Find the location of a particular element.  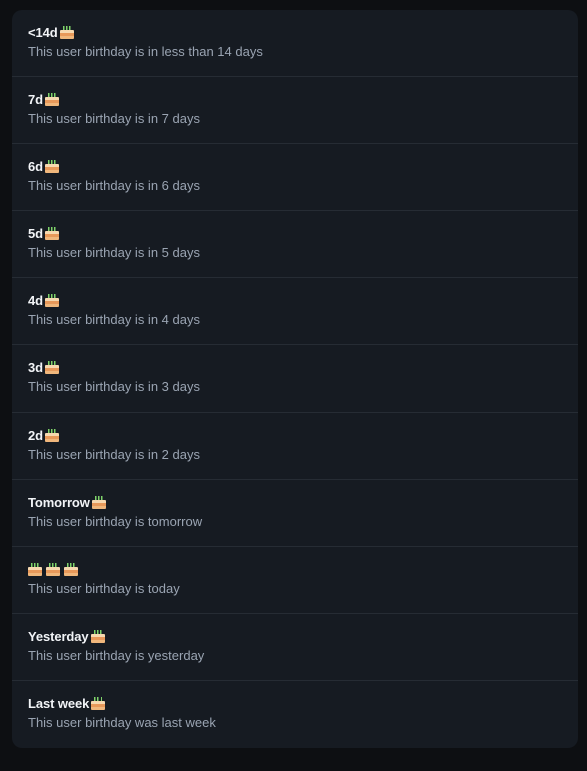

badge-label: 6d is located at coordinates (35, 167).